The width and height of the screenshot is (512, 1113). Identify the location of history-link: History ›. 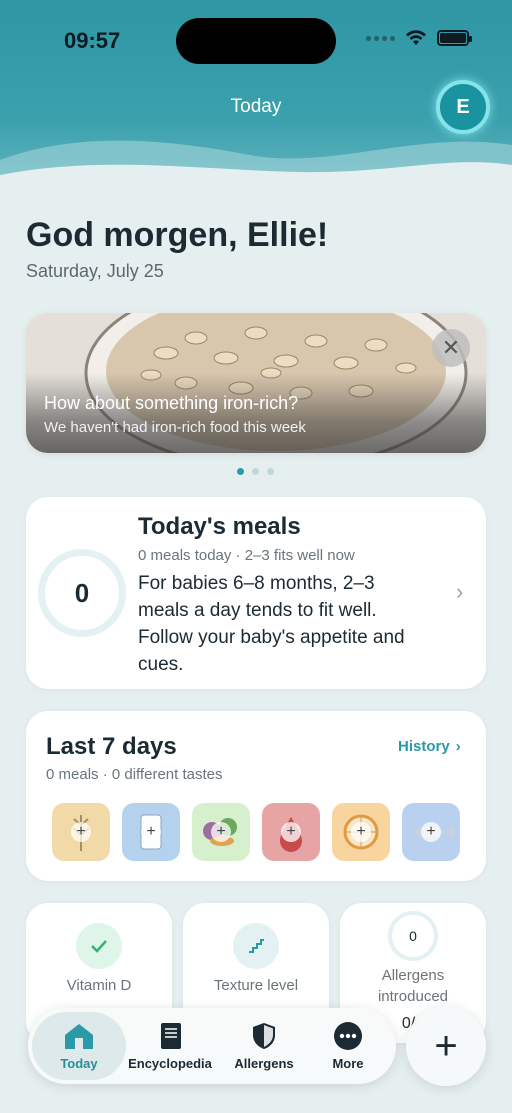
(429, 746).